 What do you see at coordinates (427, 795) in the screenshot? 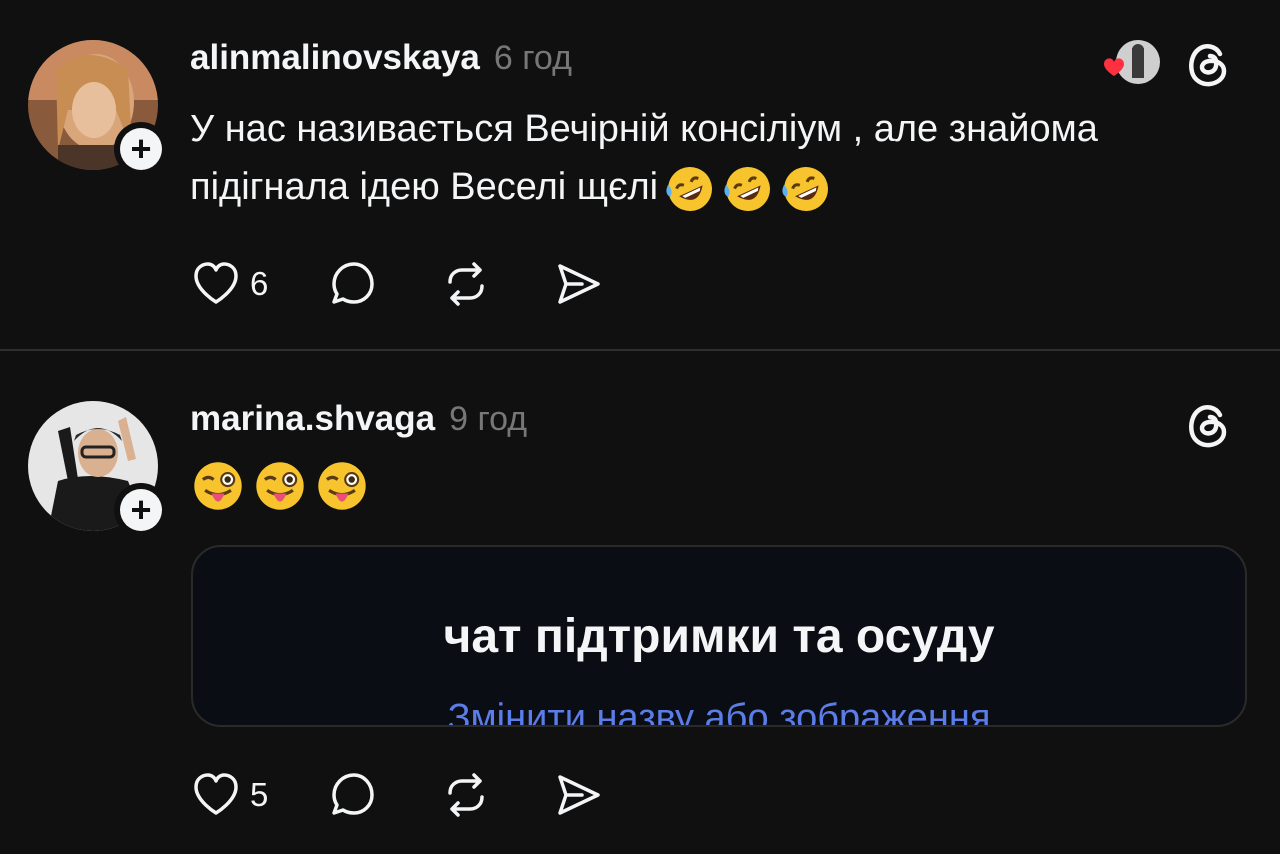
I see `post-actions: 5` at bounding box center [427, 795].